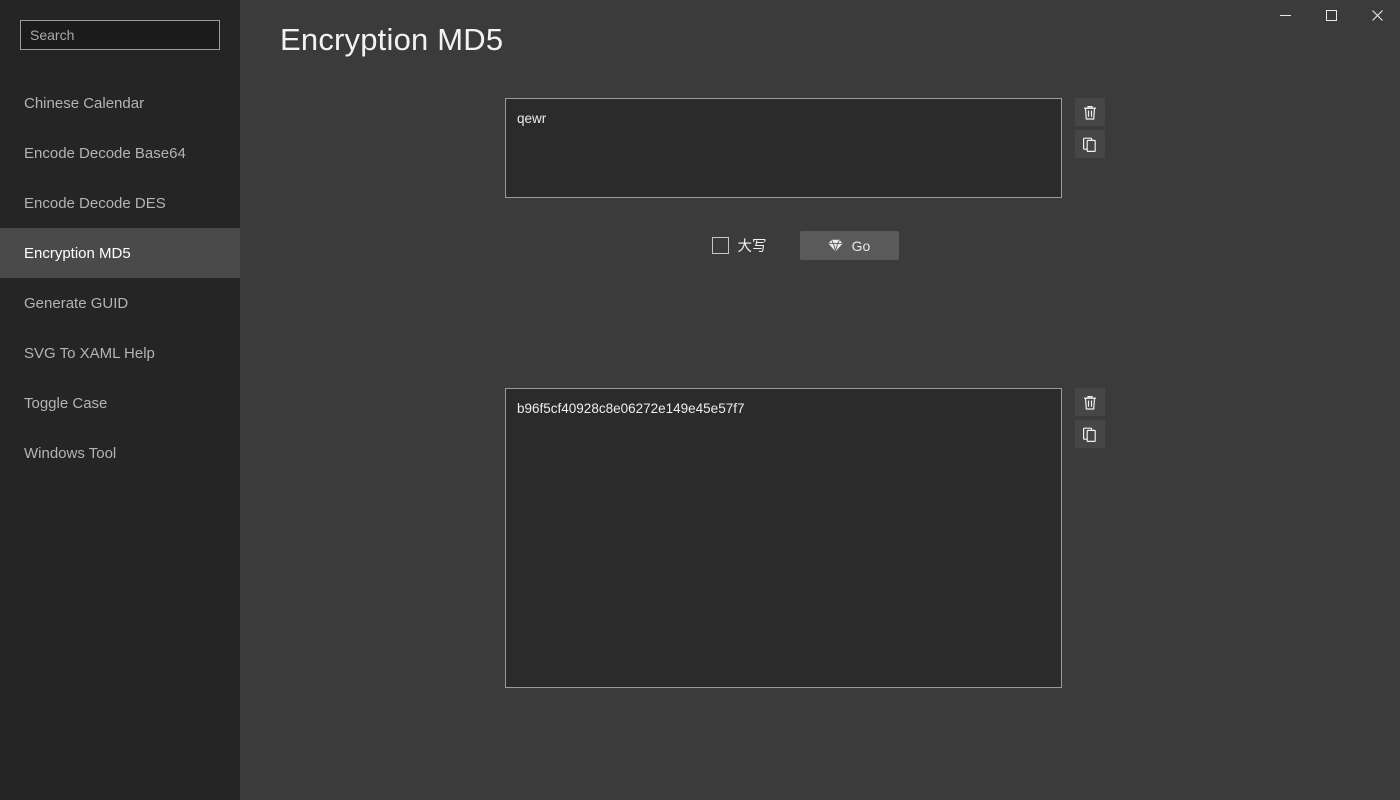 The width and height of the screenshot is (1400, 800). I want to click on sidebar-item-label: Encryption MD5, so click(77, 253).